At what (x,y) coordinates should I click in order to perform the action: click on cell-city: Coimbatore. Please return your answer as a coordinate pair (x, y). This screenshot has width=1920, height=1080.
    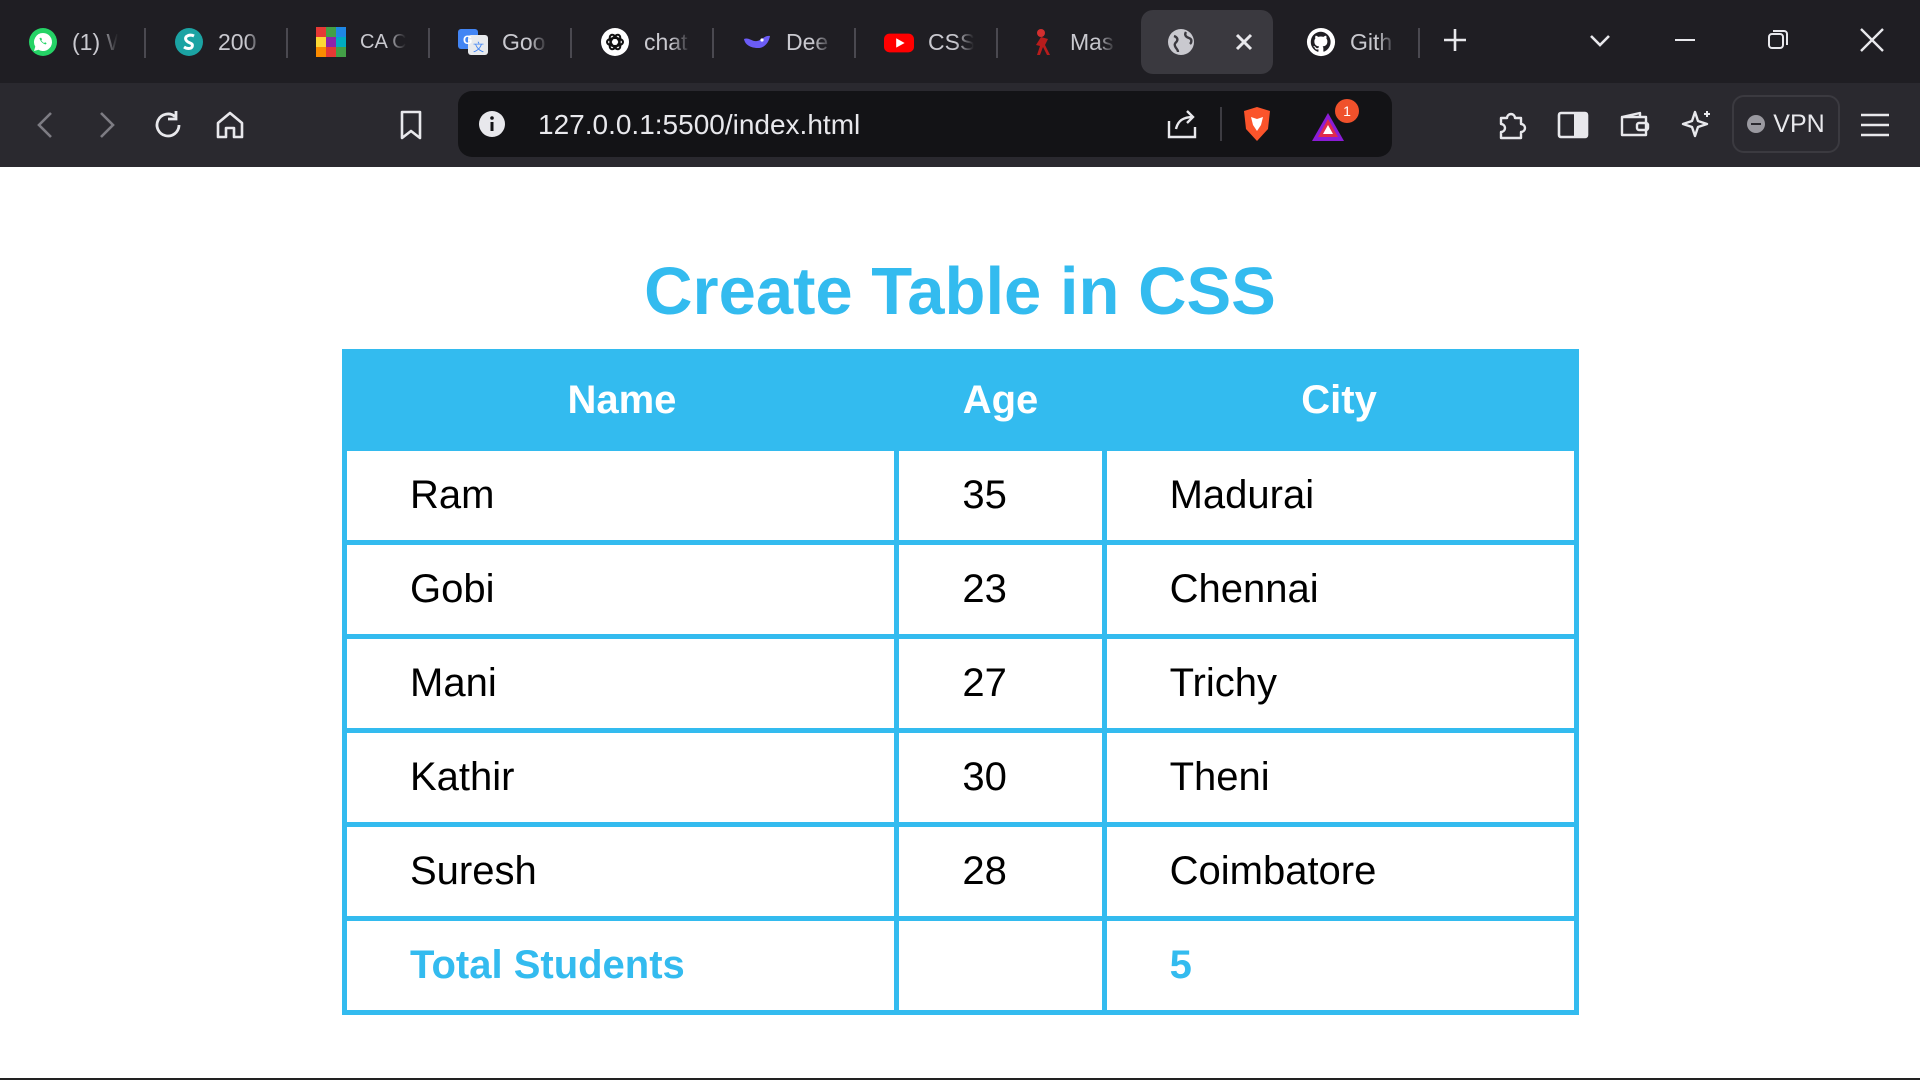
    Looking at the image, I should click on (1340, 871).